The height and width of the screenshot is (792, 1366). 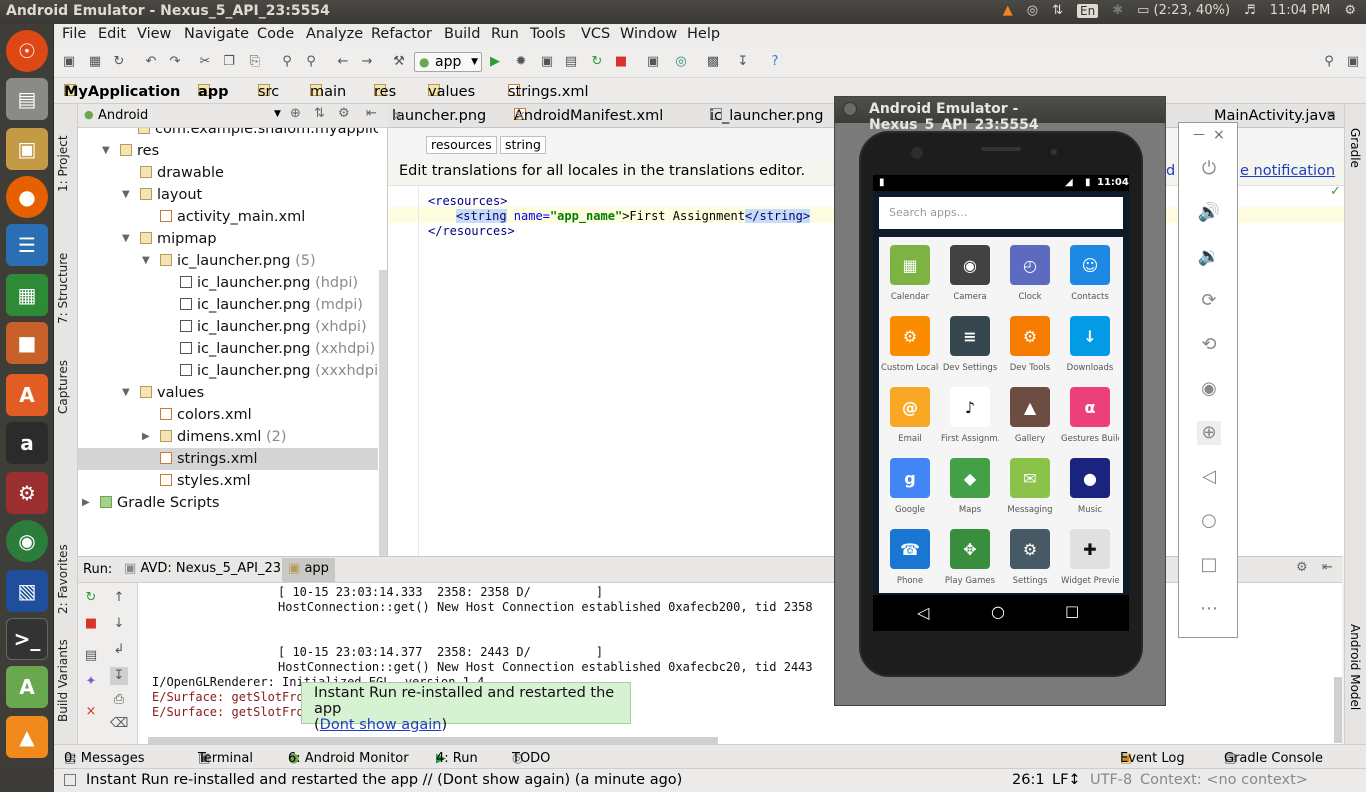 What do you see at coordinates (1088, 10) in the screenshot?
I see `keyboard-layout: En` at bounding box center [1088, 10].